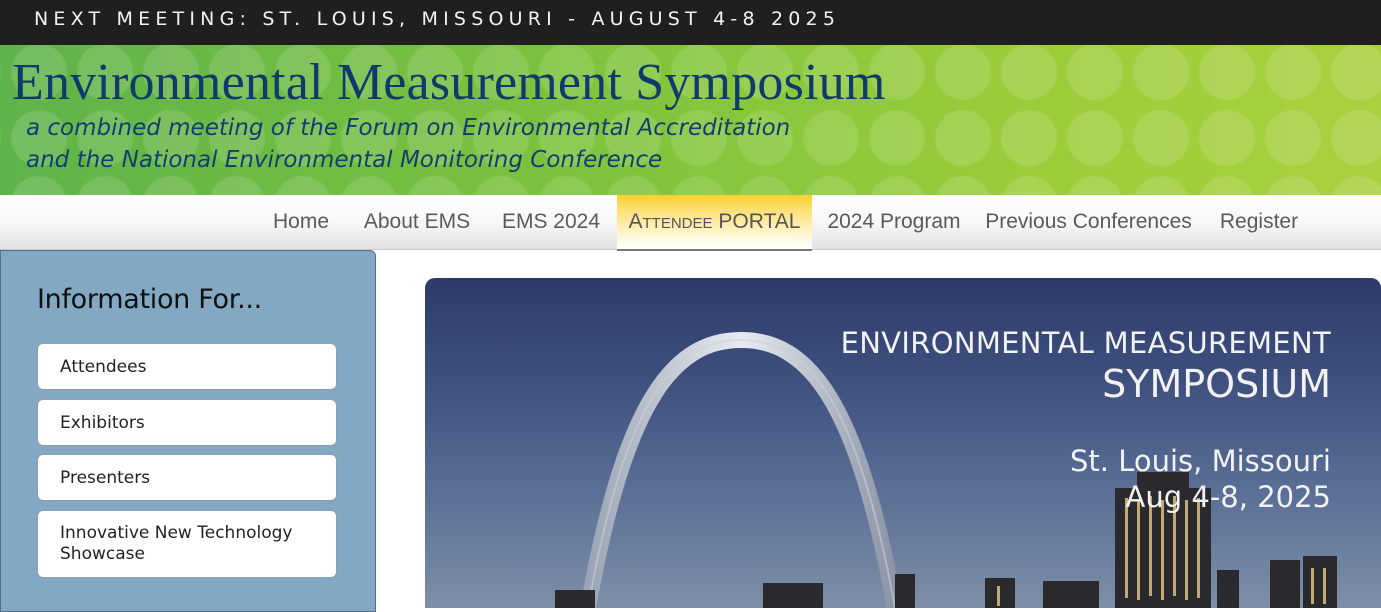  I want to click on sidebar-button-label: Innovative New Technology Showcase, so click(176, 543).